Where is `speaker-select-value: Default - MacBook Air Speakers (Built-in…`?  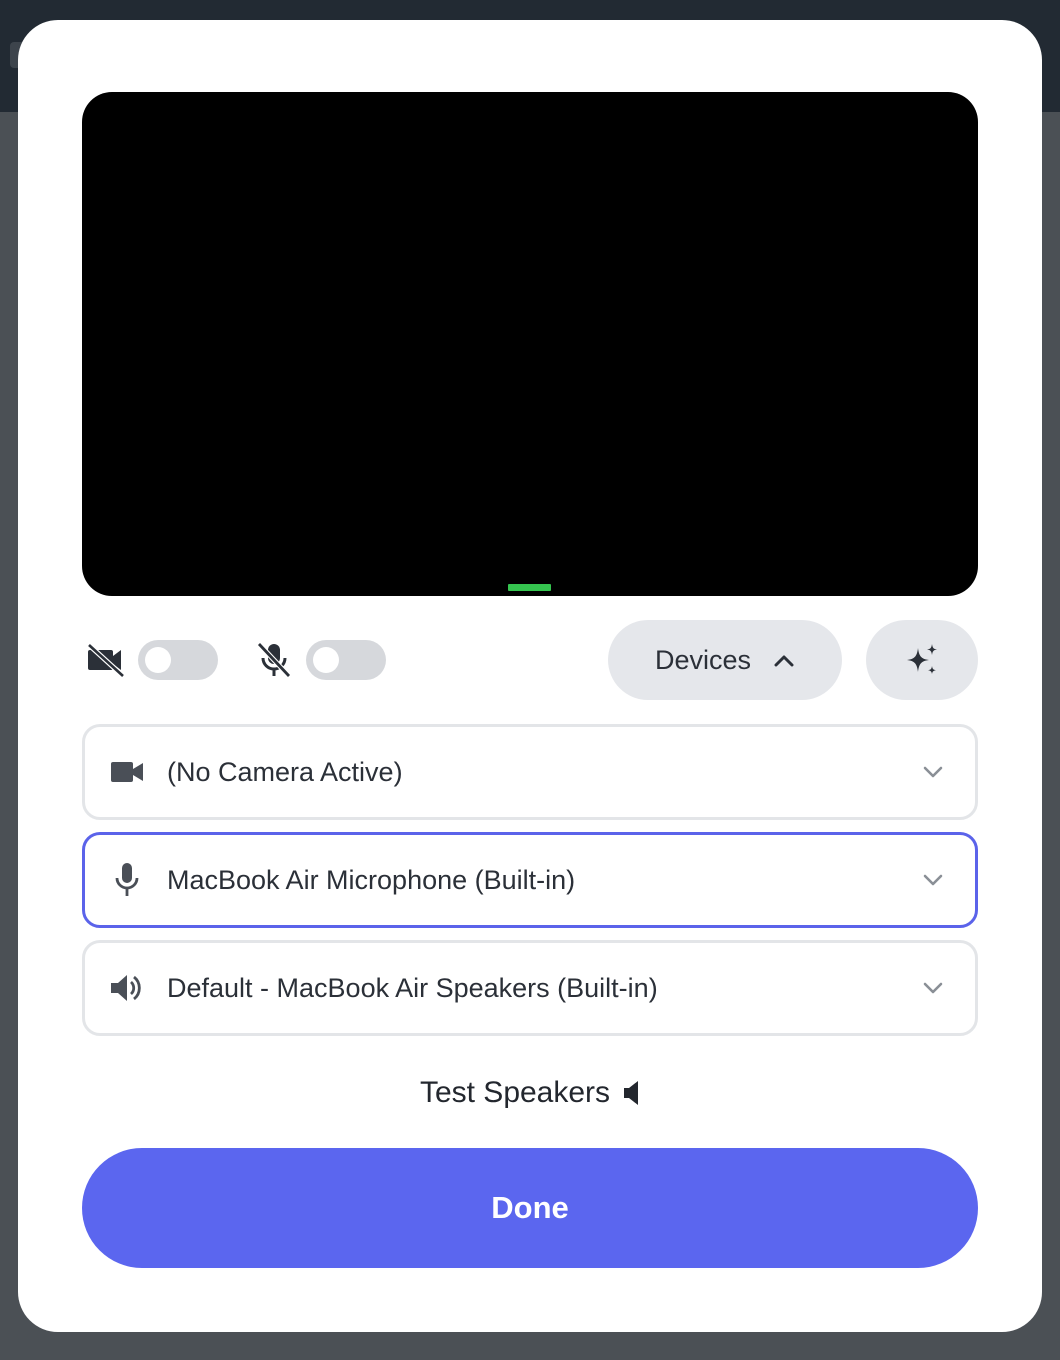
speaker-select-value: Default - MacBook Air Speakers (Built-in… is located at coordinates (412, 987).